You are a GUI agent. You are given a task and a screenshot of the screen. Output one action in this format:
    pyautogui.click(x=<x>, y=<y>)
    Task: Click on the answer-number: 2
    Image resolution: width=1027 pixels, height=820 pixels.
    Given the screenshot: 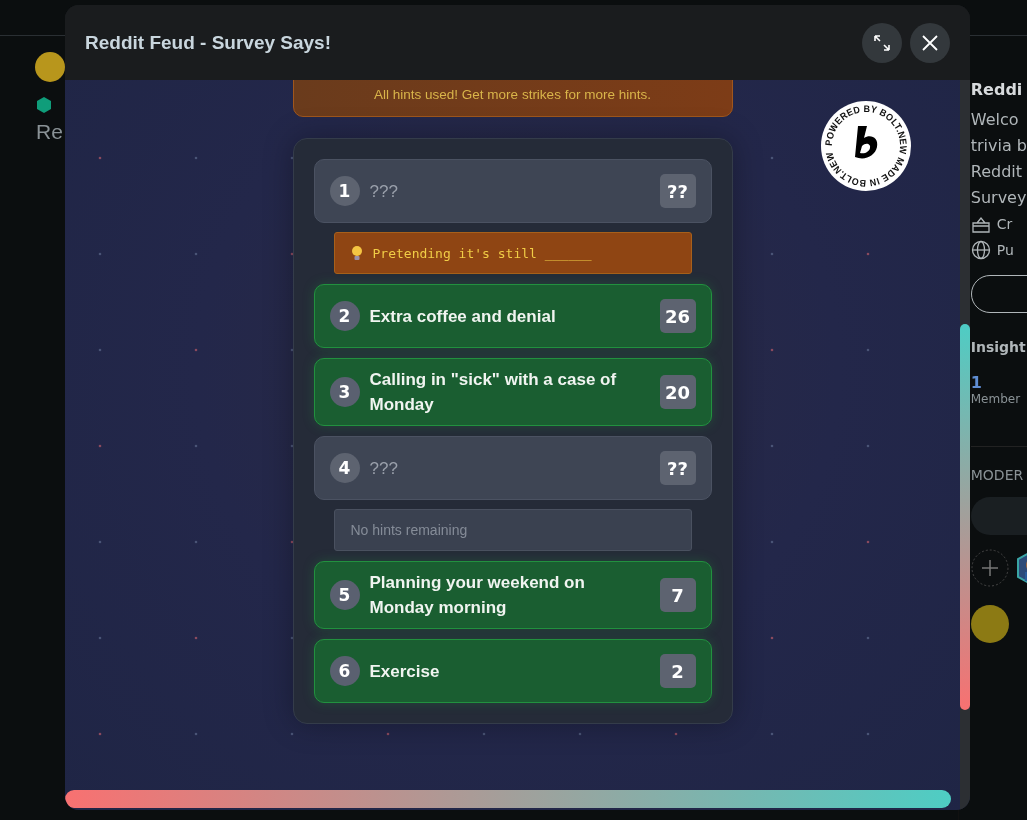 What is the action you would take?
    pyautogui.click(x=344, y=316)
    